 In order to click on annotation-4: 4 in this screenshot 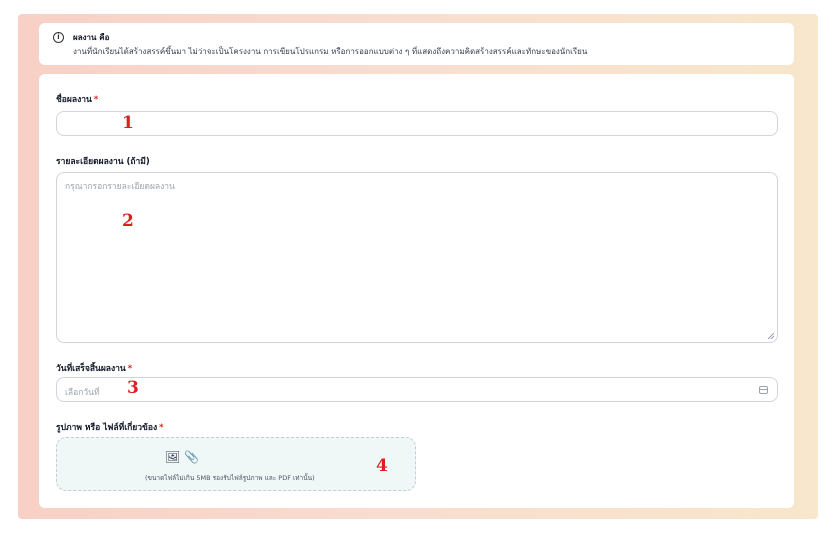, I will do `click(382, 466)`.